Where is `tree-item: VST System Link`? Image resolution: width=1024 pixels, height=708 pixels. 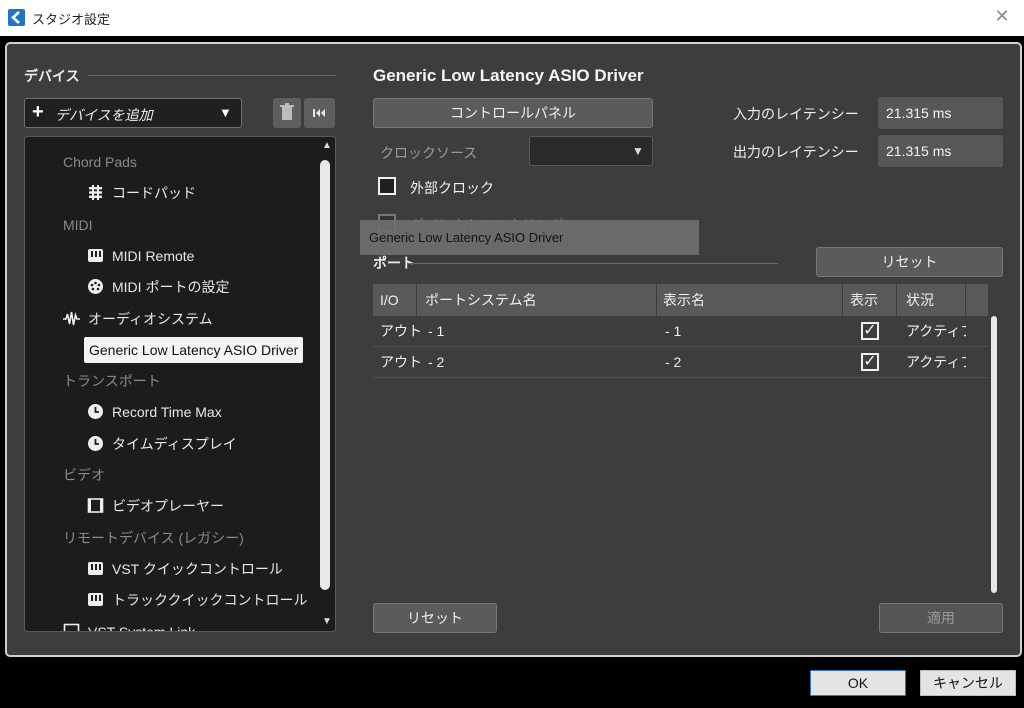 tree-item: VST System Link is located at coordinates (129, 625).